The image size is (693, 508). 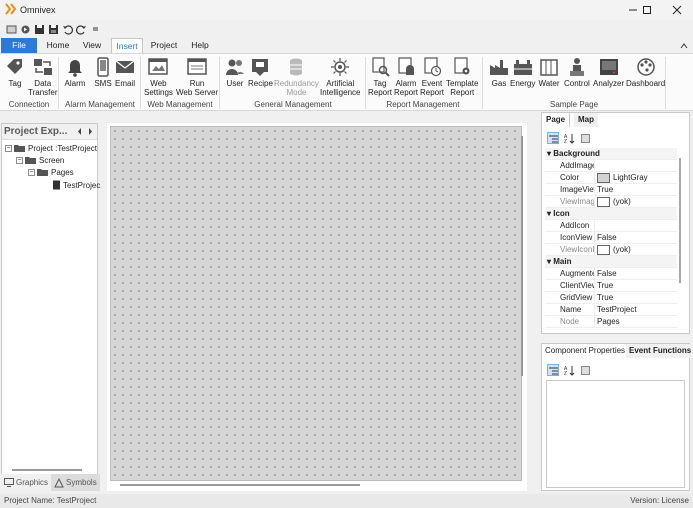 What do you see at coordinates (611, 166) in the screenshot?
I see `property-row: AddImage` at bounding box center [611, 166].